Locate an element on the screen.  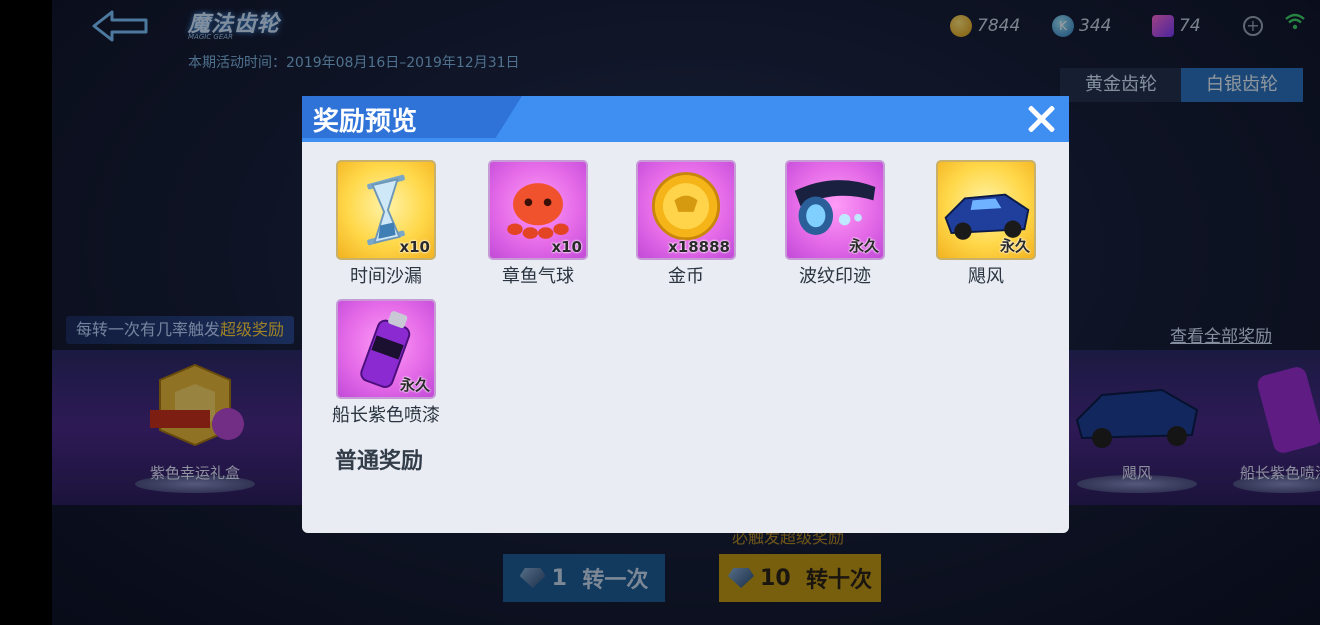
reward-item-ripple-trail: 永久 波纹印迹 is located at coordinates (835, 224).